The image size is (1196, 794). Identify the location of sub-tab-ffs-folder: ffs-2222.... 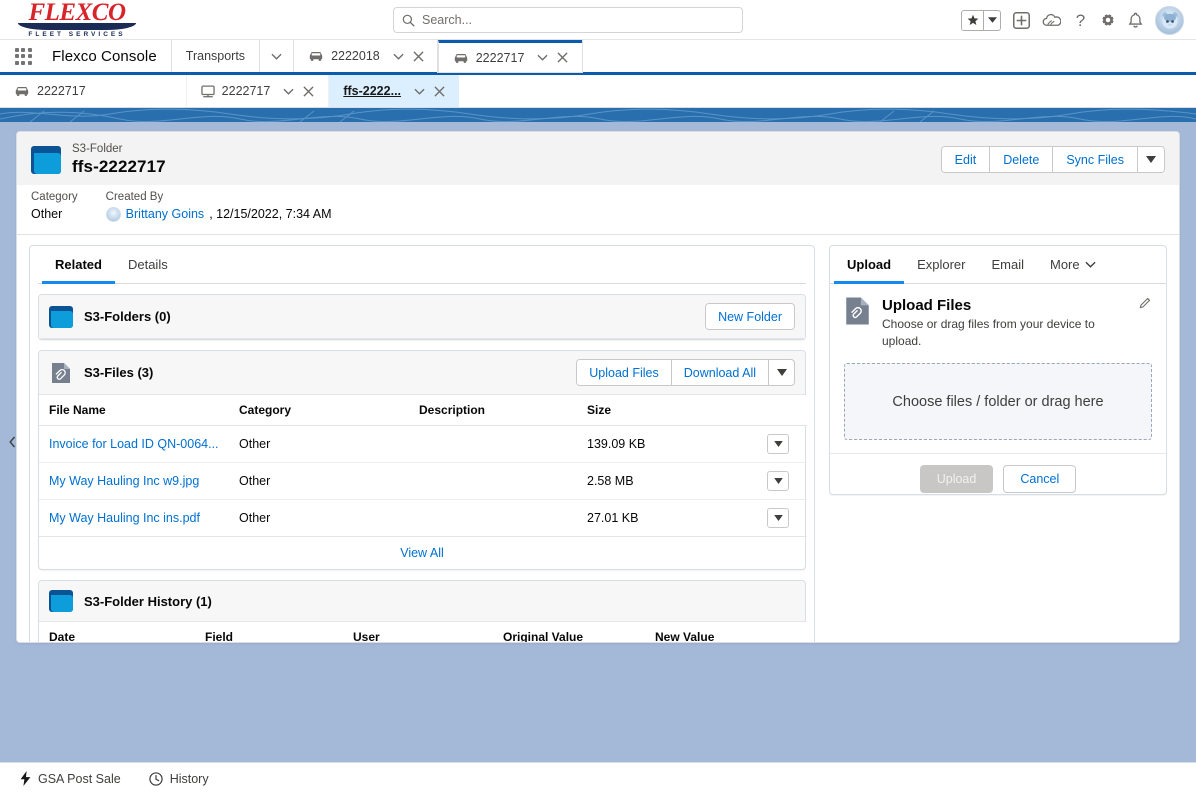
(394, 91).